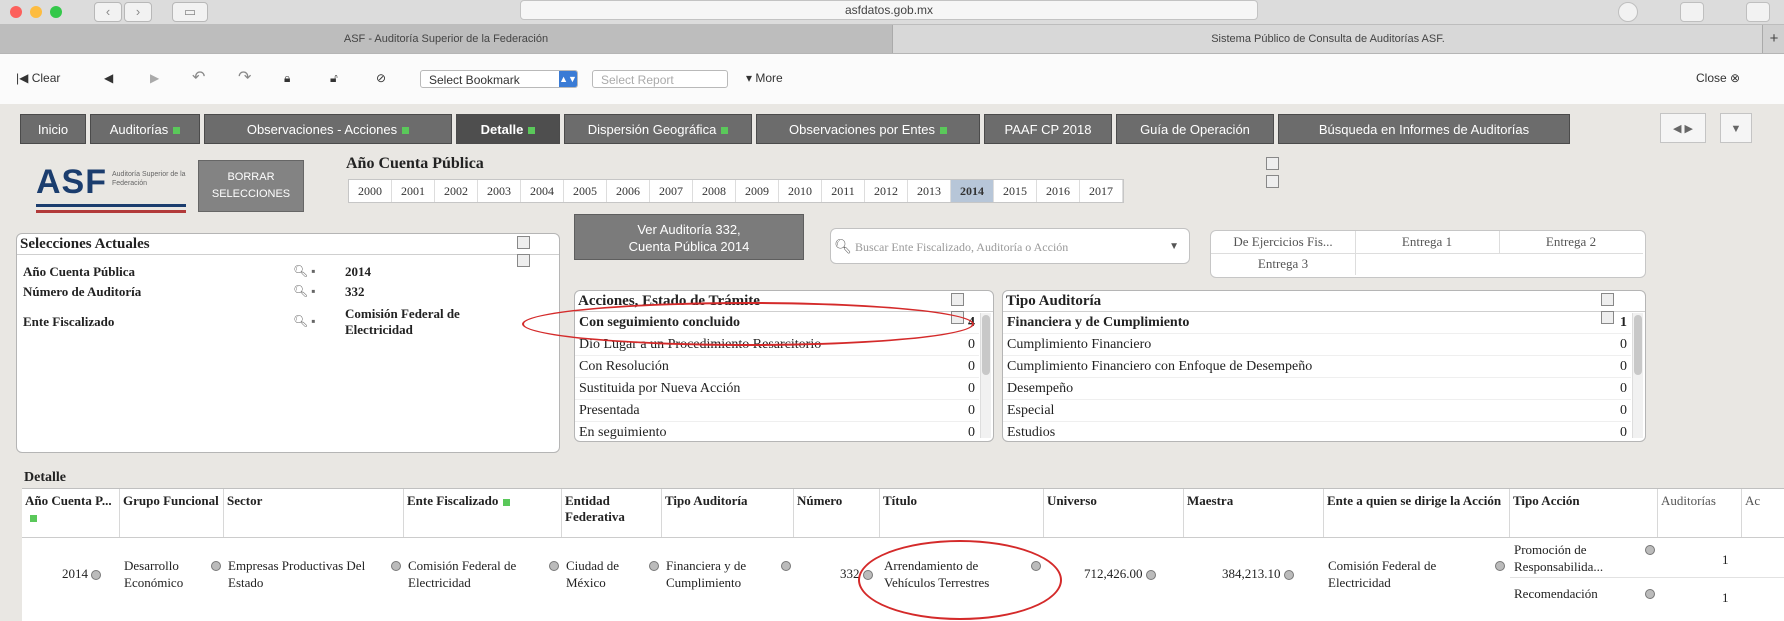 The height and width of the screenshot is (621, 1784). I want to click on col-header: Ente a quien se dirige la Acción, so click(1417, 513).